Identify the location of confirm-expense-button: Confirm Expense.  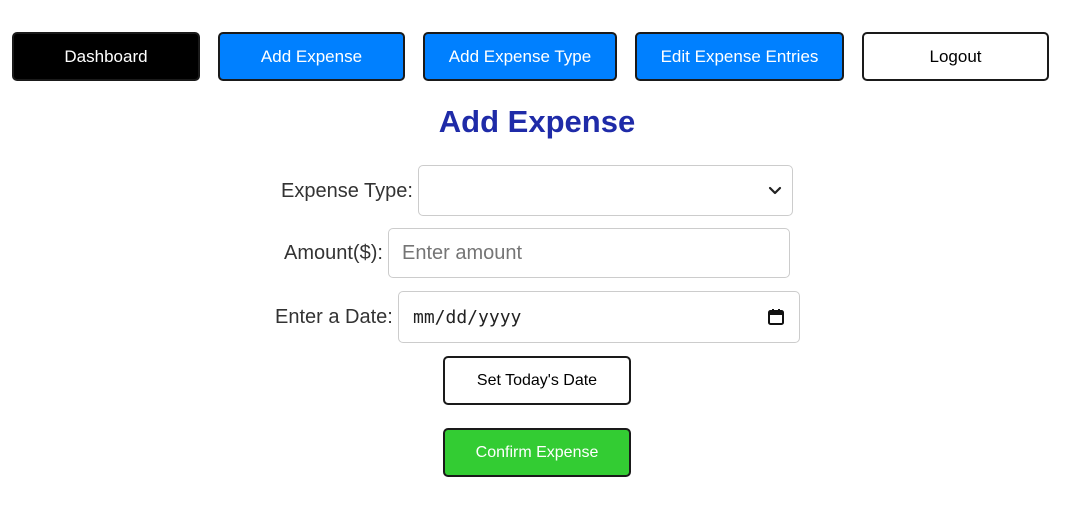
(537, 452).